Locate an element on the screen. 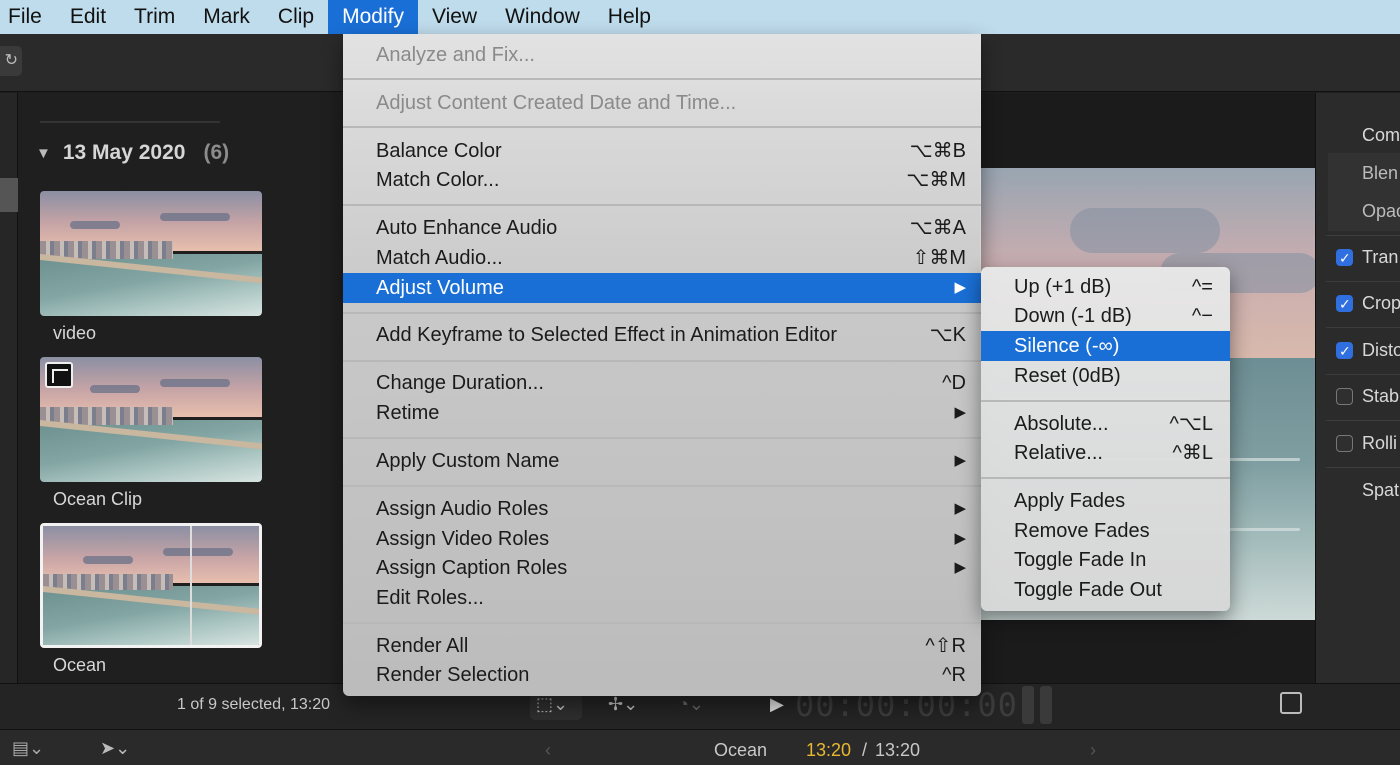  disclosure-triangle-icon: ▼ is located at coordinates (43, 153).